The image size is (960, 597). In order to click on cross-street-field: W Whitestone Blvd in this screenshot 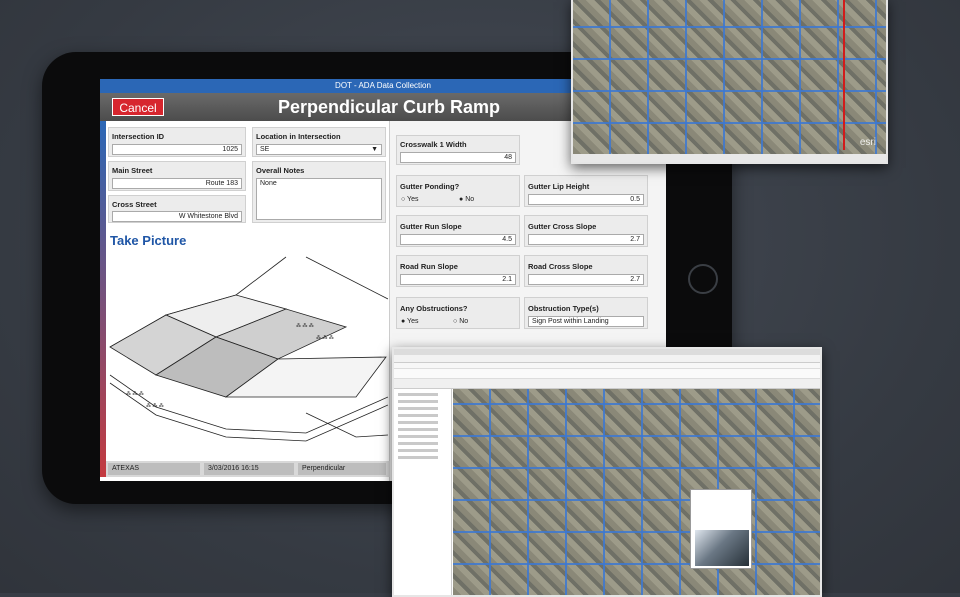, I will do `click(177, 216)`.